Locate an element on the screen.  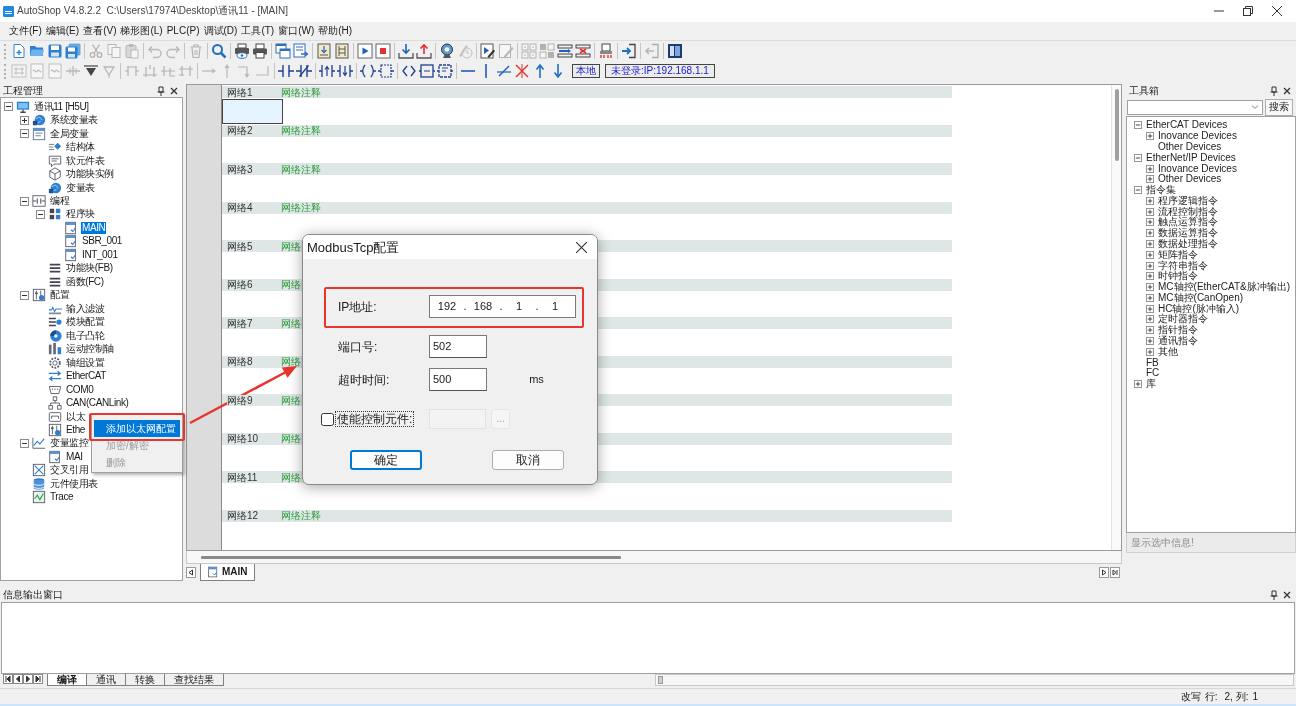
falling-edge-contact-icon is located at coordinates (345, 71).